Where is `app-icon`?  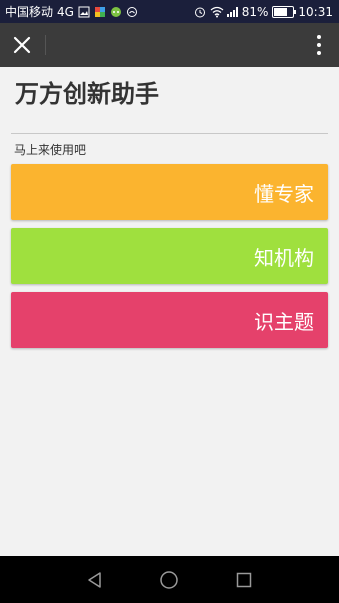
app-icon is located at coordinates (100, 12).